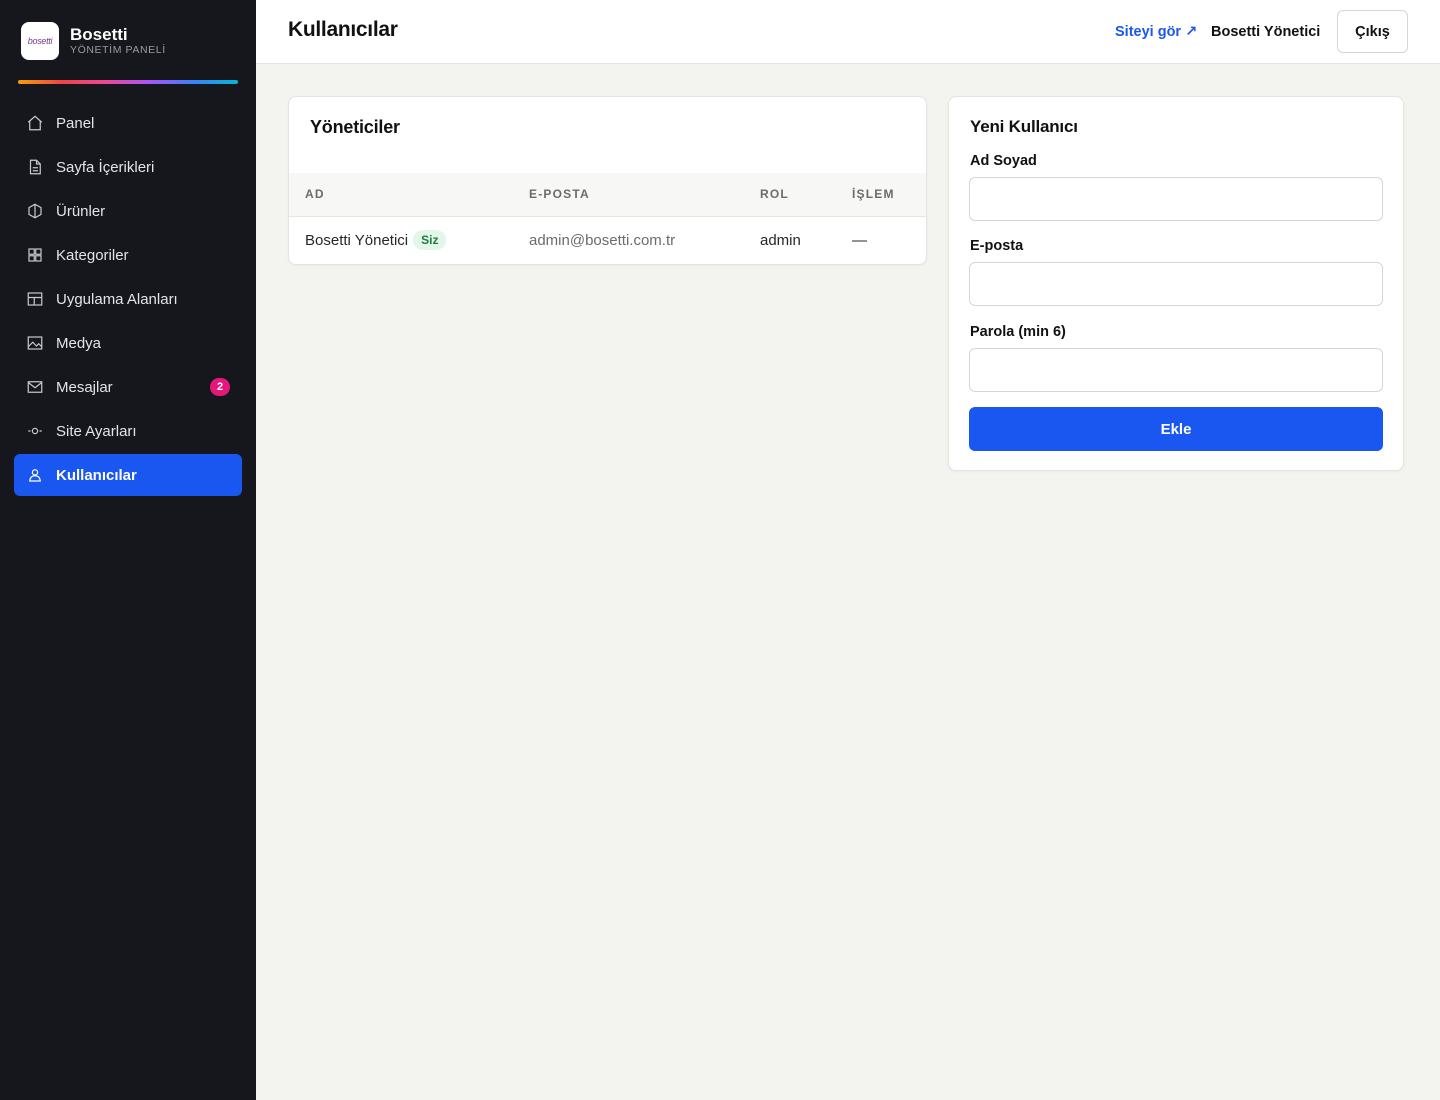  Describe the element at coordinates (1156, 32) in the screenshot. I see `view-site-link: Siteyi gör ↗` at that location.